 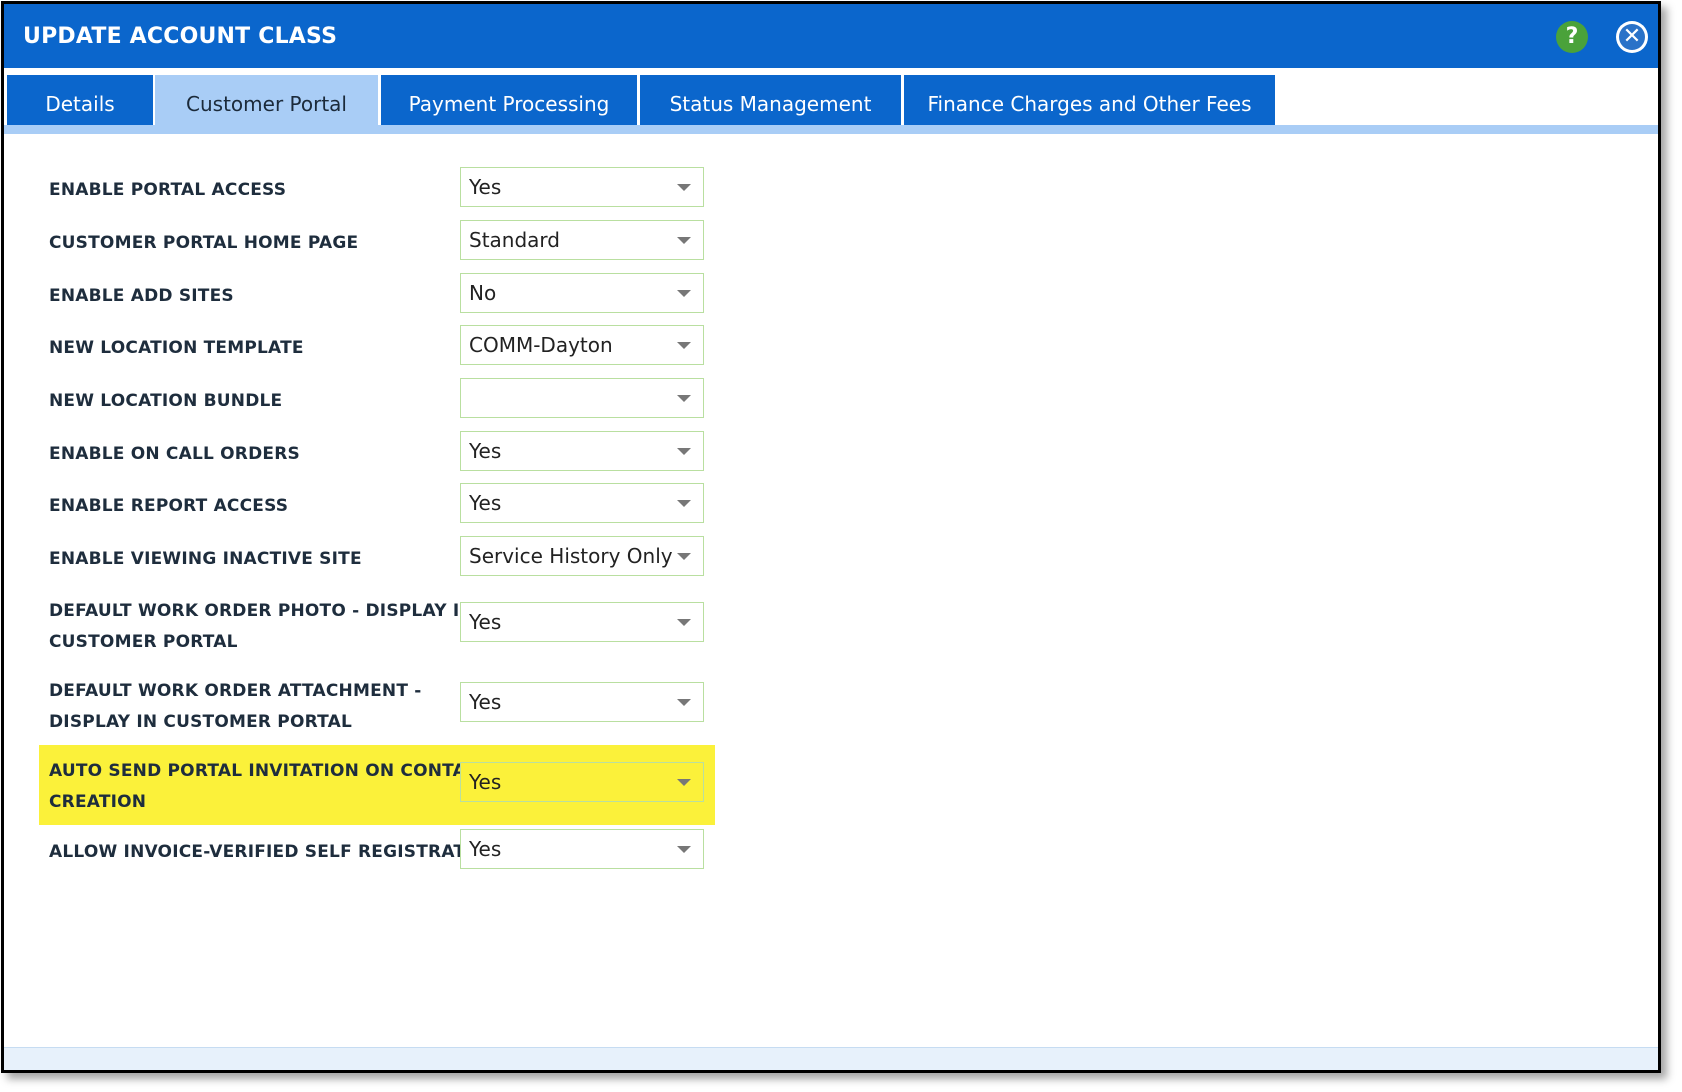 What do you see at coordinates (582, 622) in the screenshot?
I see `default-work-order-photo-select: Yes` at bounding box center [582, 622].